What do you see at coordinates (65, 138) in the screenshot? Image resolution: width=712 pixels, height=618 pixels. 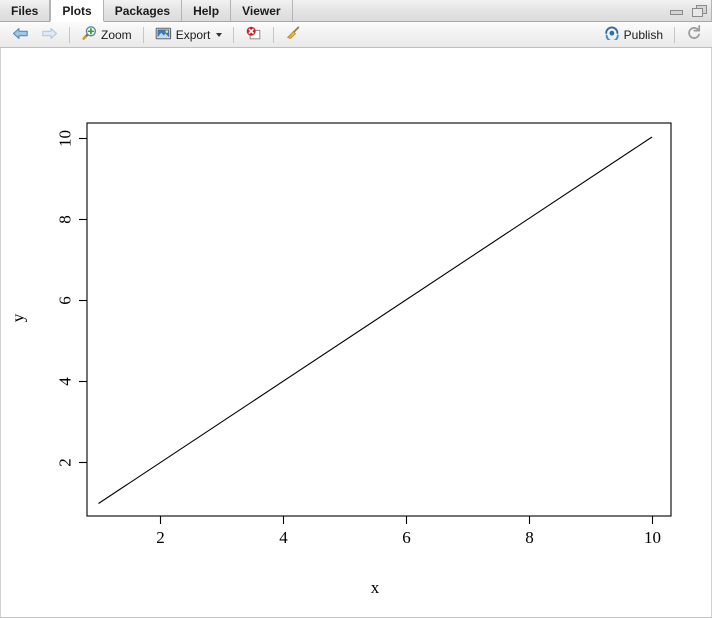 I see `y-tick-label: 10` at bounding box center [65, 138].